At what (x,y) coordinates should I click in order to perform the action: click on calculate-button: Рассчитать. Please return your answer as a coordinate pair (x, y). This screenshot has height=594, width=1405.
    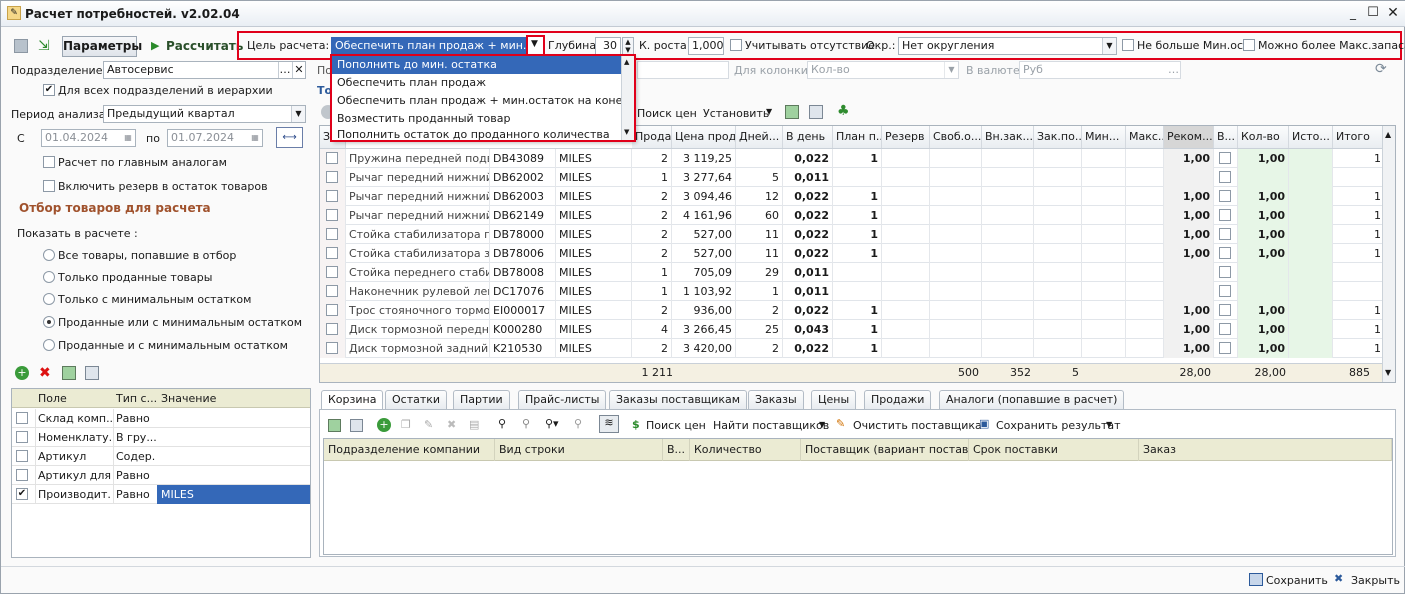
    Looking at the image, I should click on (204, 46).